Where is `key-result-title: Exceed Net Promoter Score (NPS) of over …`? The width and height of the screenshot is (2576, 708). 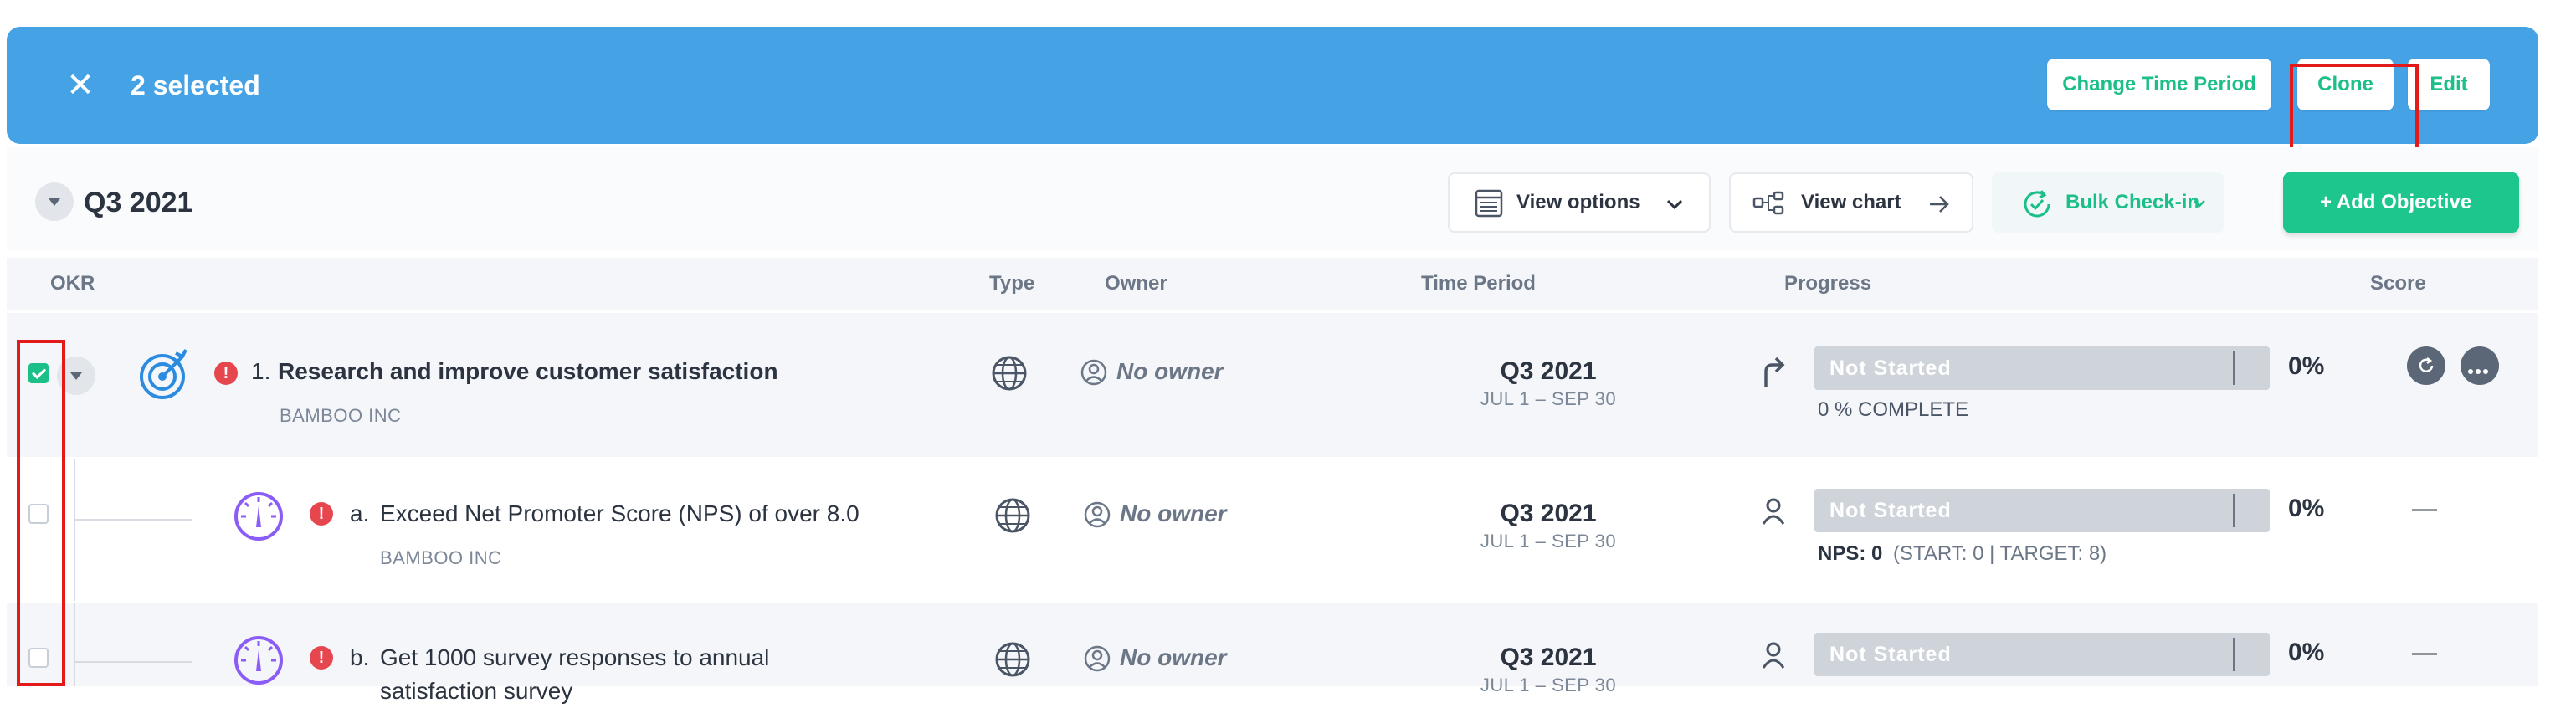 key-result-title: Exceed Net Promoter Score (NPS) of over … is located at coordinates (620, 514).